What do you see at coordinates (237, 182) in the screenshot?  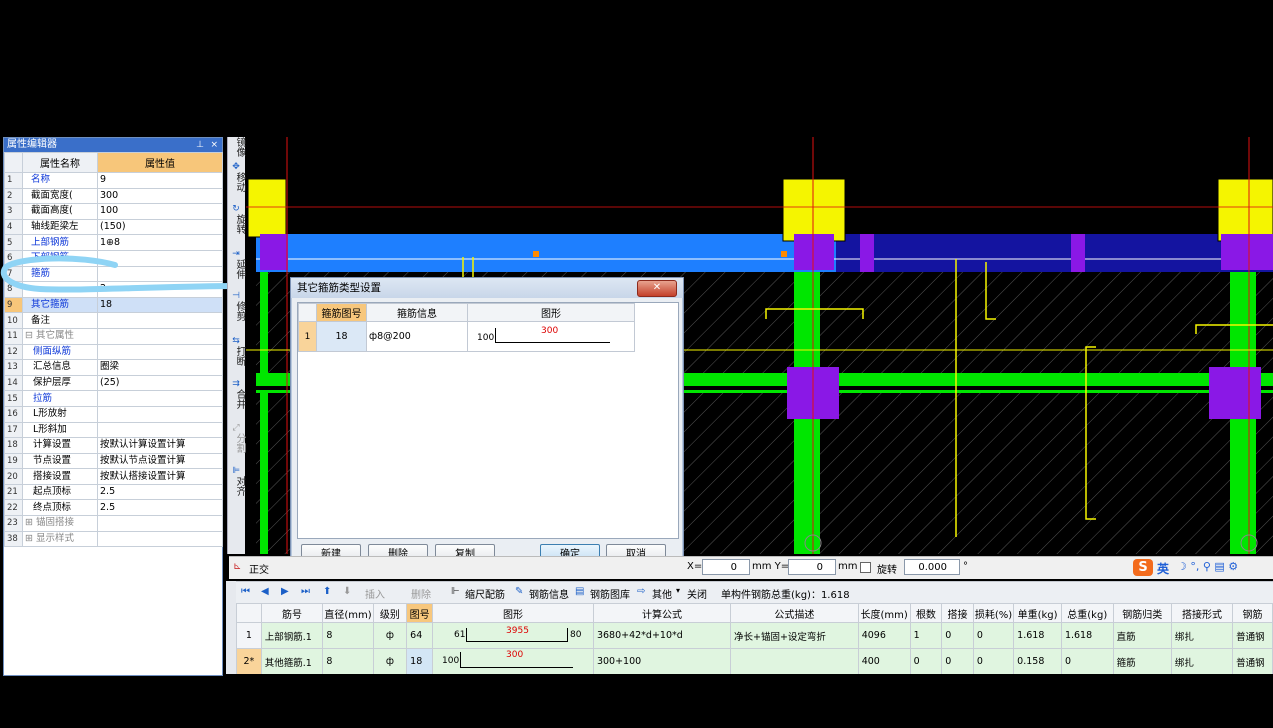 I see `tool-move: 移动` at bounding box center [237, 182].